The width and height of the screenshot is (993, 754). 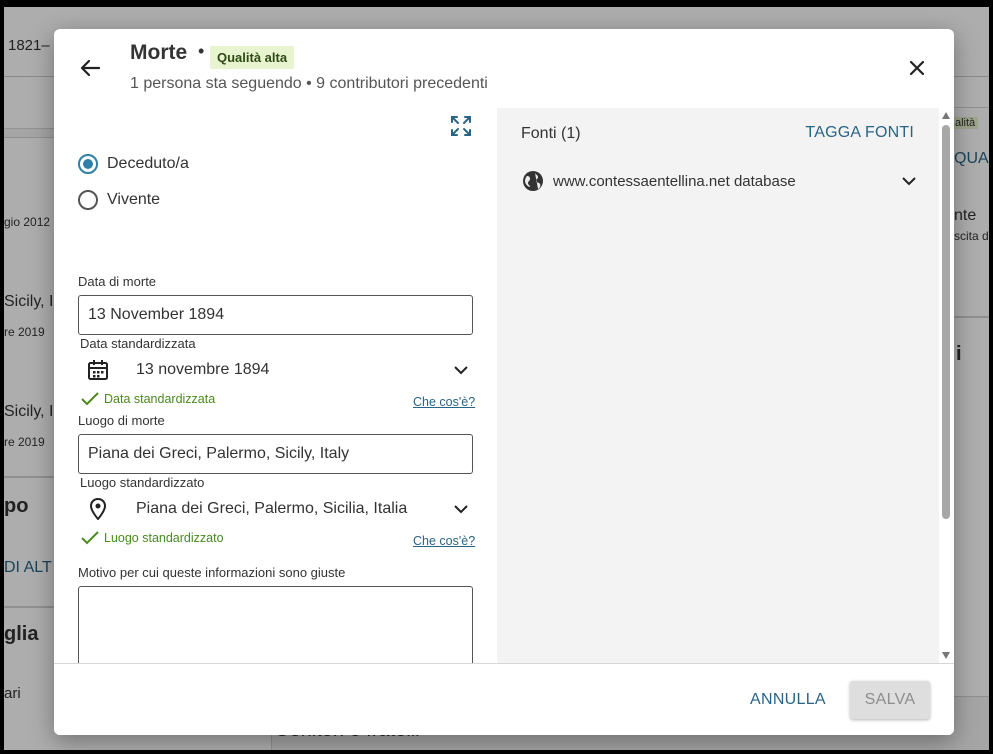 What do you see at coordinates (444, 541) in the screenshot?
I see `place-help-link: Che cos'è?` at bounding box center [444, 541].